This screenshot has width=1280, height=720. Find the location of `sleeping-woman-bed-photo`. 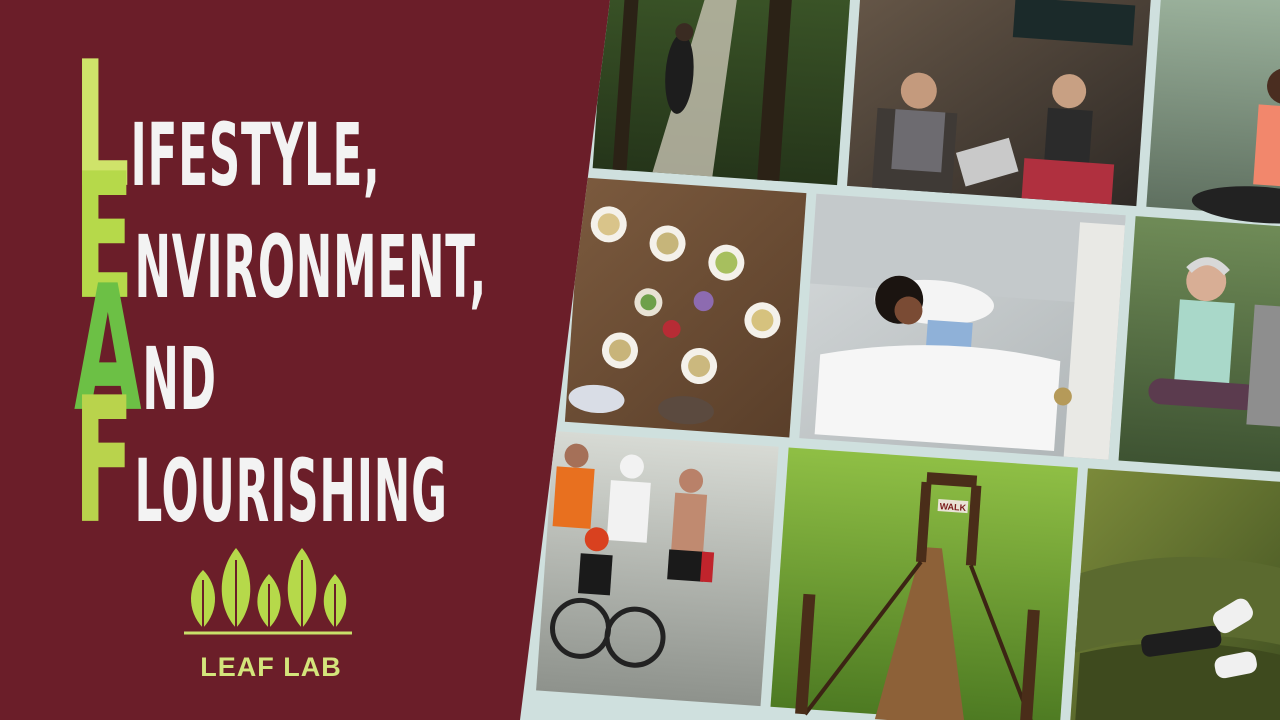

sleeping-woman-bed-photo is located at coordinates (962, 326).